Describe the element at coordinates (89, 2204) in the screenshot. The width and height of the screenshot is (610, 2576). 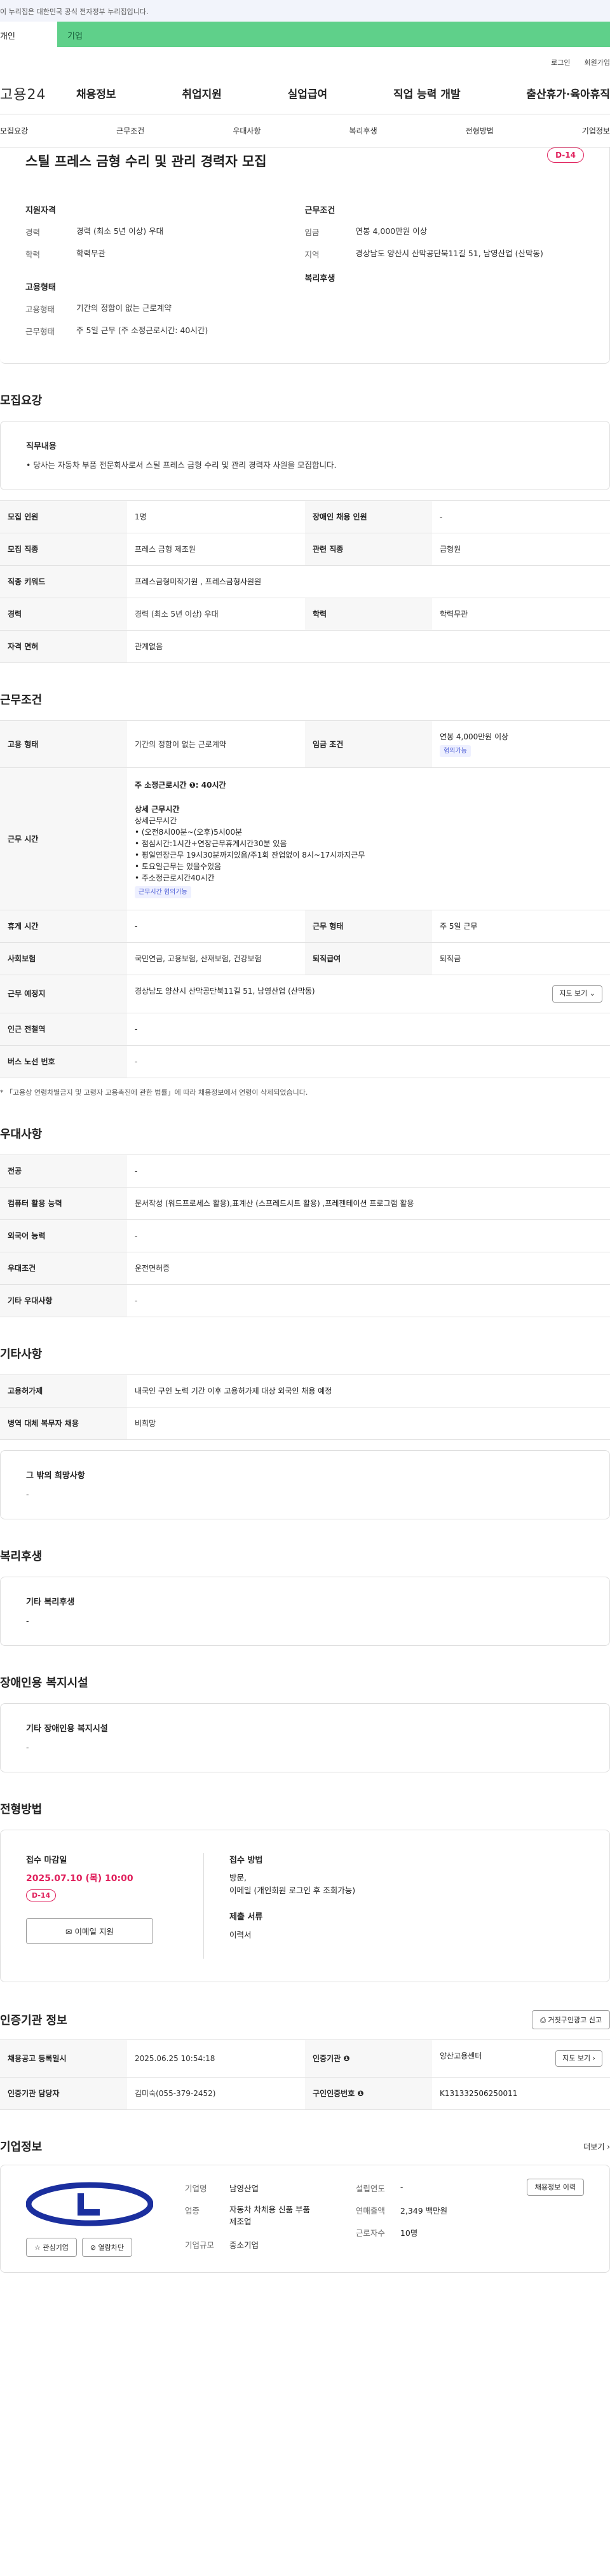
I see `company-logo-icon` at that location.